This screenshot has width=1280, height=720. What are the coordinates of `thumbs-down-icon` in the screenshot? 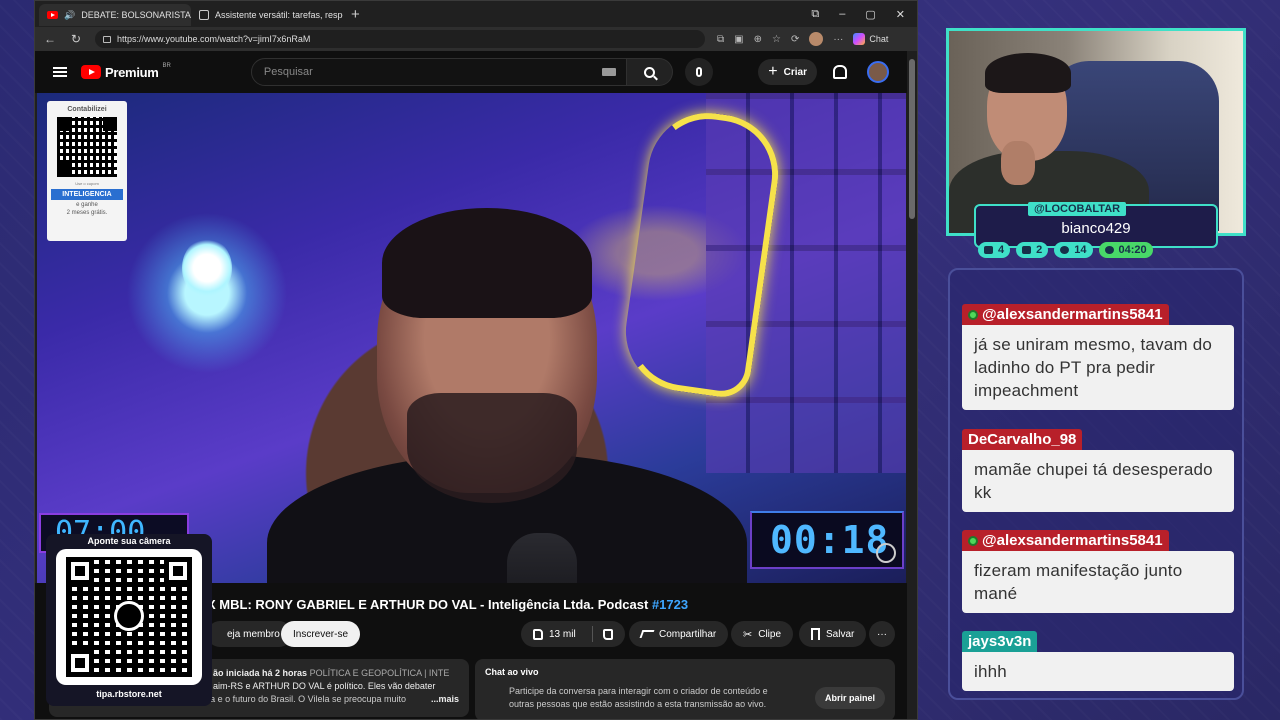 It's located at (607, 634).